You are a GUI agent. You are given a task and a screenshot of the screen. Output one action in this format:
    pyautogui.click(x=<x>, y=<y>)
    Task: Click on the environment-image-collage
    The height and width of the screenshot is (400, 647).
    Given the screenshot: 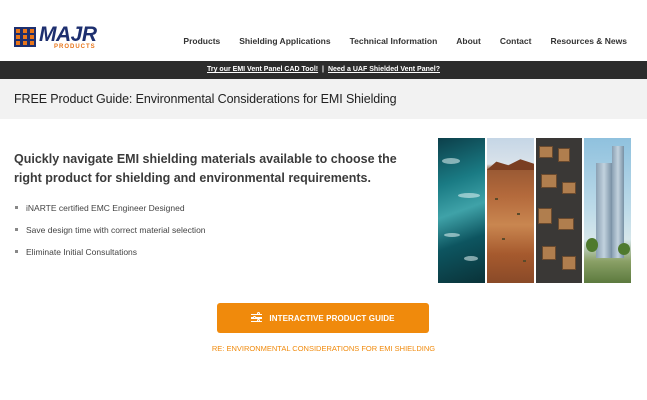 What is the action you would take?
    pyautogui.click(x=534, y=210)
    